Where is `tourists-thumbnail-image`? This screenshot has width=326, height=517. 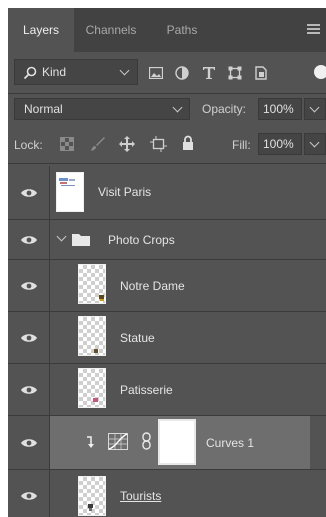
tourists-thumbnail-image is located at coordinates (90, 507).